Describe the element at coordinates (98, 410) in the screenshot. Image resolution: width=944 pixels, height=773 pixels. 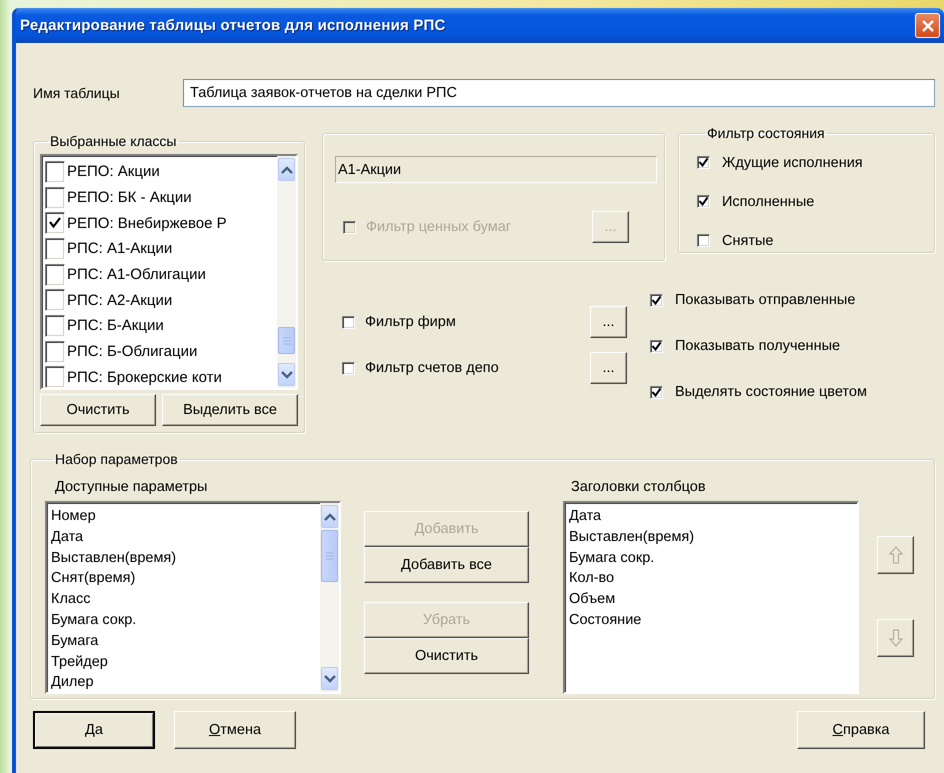
I see `list-button: Очистить` at that location.